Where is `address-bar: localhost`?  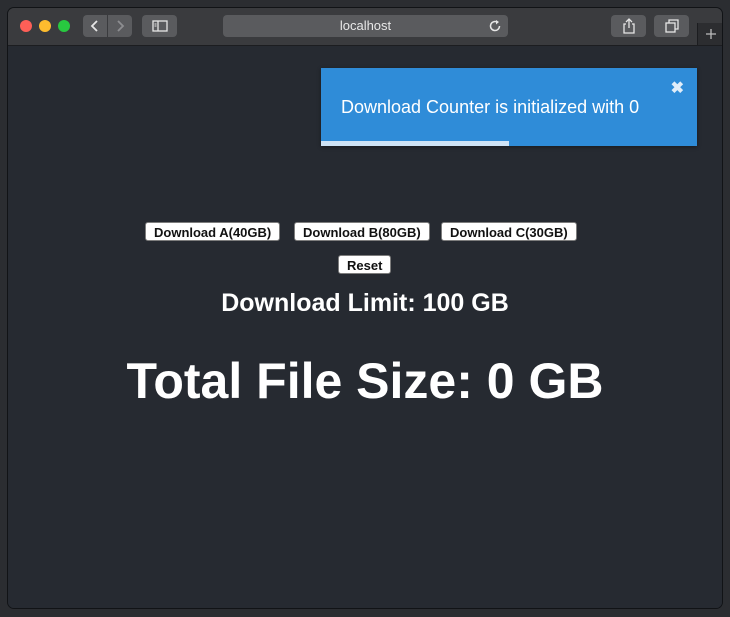
address-bar: localhost is located at coordinates (365, 26).